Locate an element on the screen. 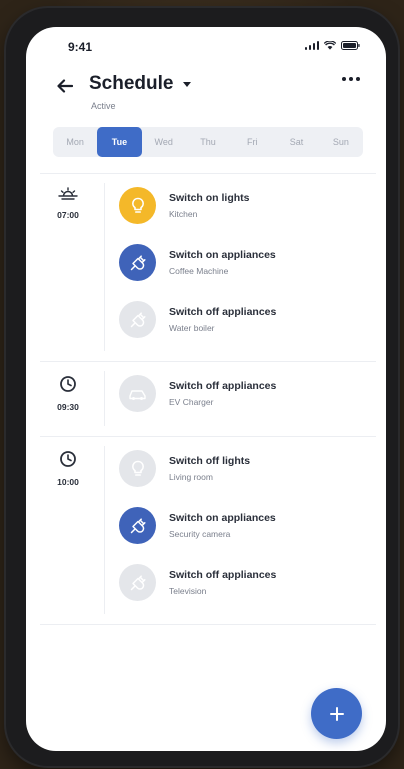 This screenshot has width=404, height=769. day-tab-fri: Fri is located at coordinates (252, 142).